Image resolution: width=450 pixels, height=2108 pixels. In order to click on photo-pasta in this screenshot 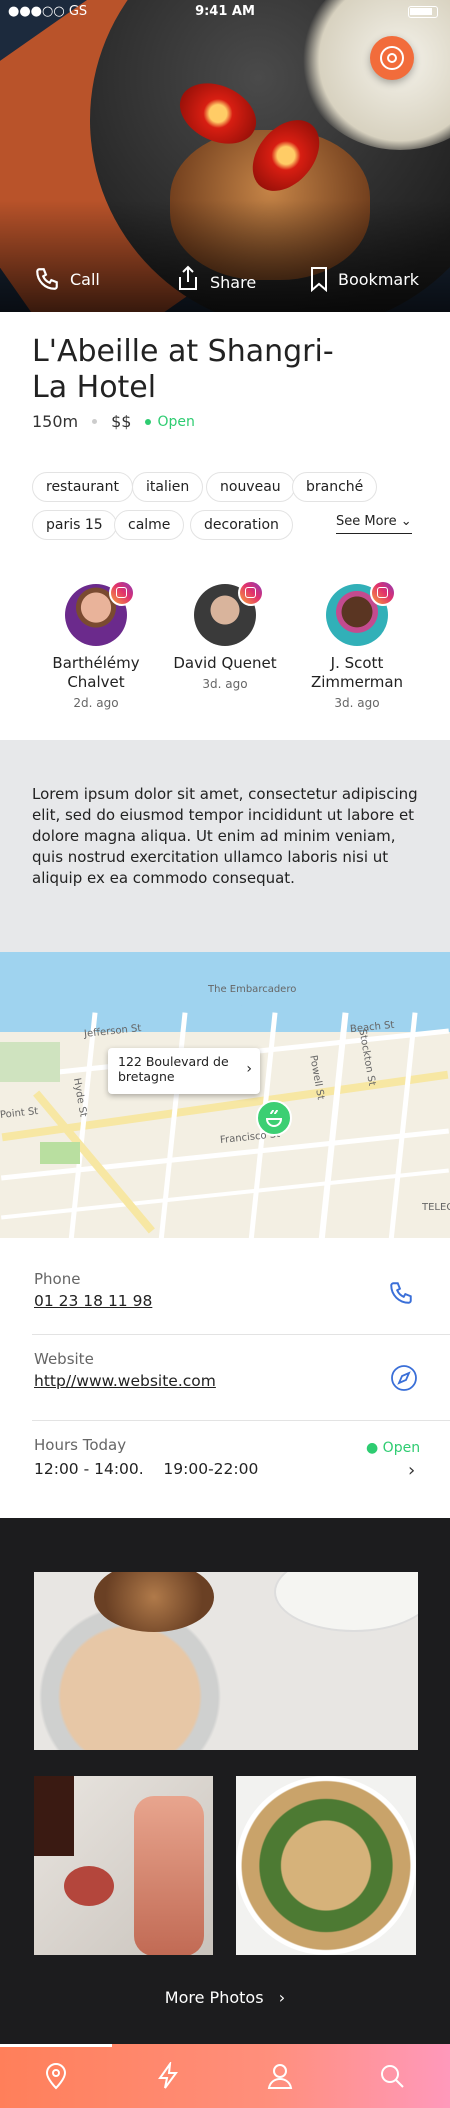, I will do `click(326, 1865)`.